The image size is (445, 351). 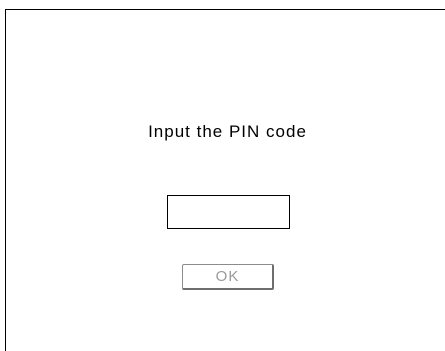 I want to click on ok-button: OK, so click(x=228, y=277).